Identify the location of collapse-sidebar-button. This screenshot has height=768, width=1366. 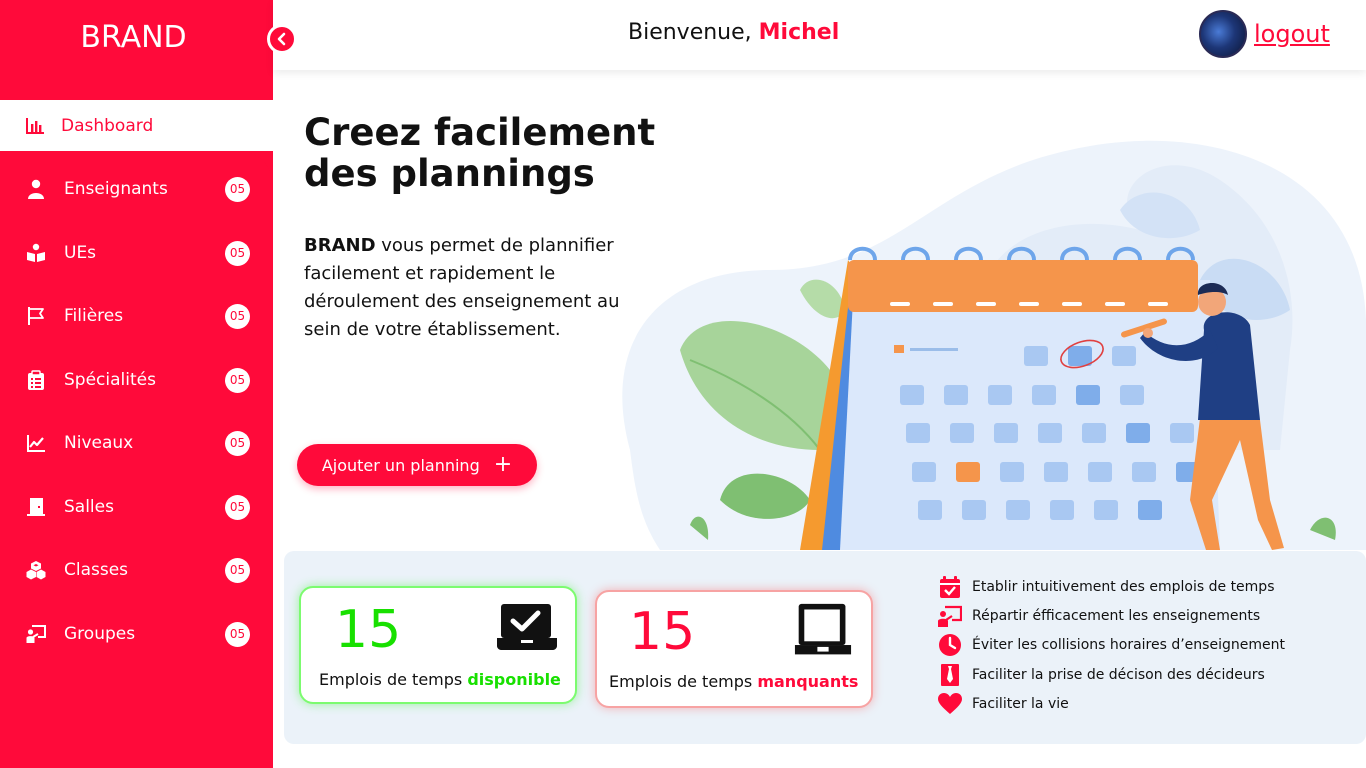
(282, 39).